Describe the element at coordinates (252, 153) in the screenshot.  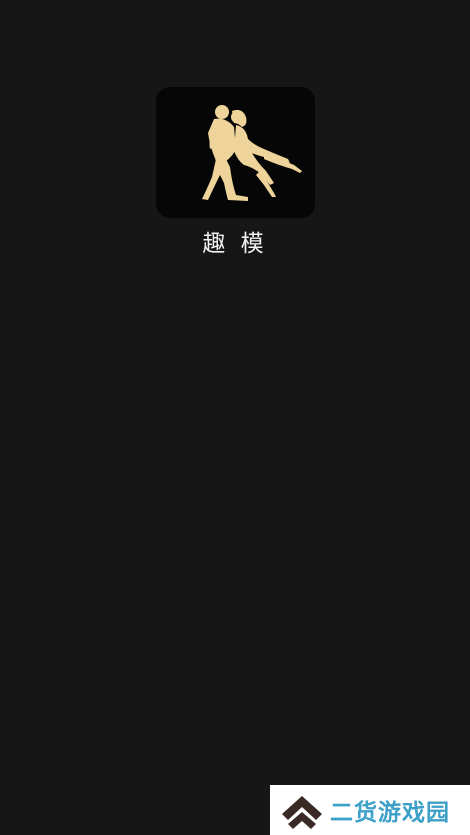
I see `dancing-couple-silhouette-icon` at that location.